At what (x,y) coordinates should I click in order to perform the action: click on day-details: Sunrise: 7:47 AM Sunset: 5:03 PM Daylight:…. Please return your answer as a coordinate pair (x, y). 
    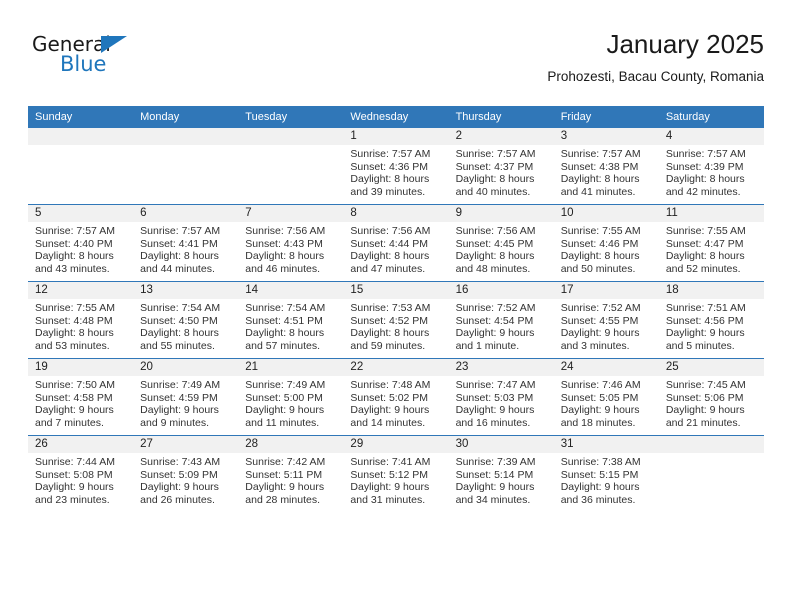
    Looking at the image, I should click on (501, 402).